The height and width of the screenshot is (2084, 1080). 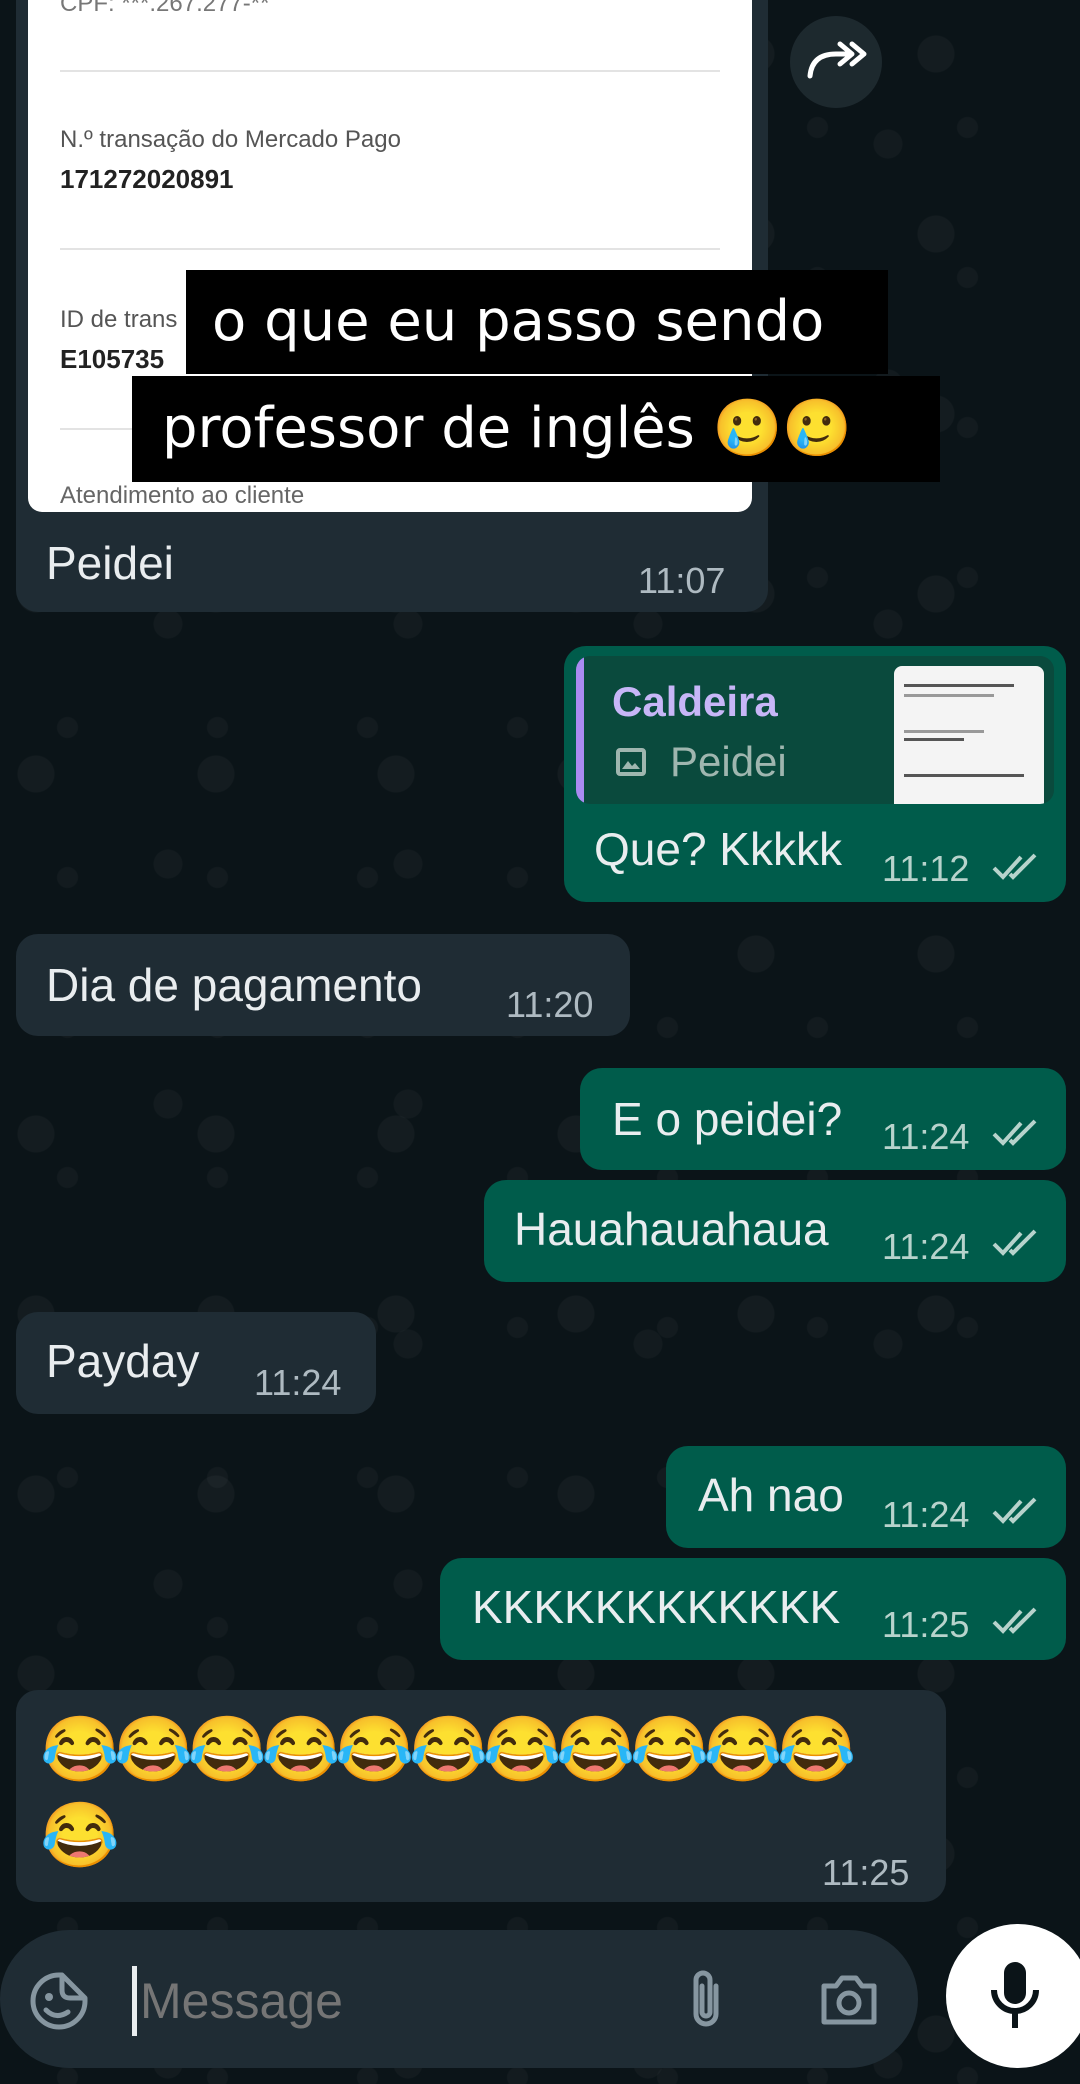 I want to click on attach-button, so click(x=706, y=2000).